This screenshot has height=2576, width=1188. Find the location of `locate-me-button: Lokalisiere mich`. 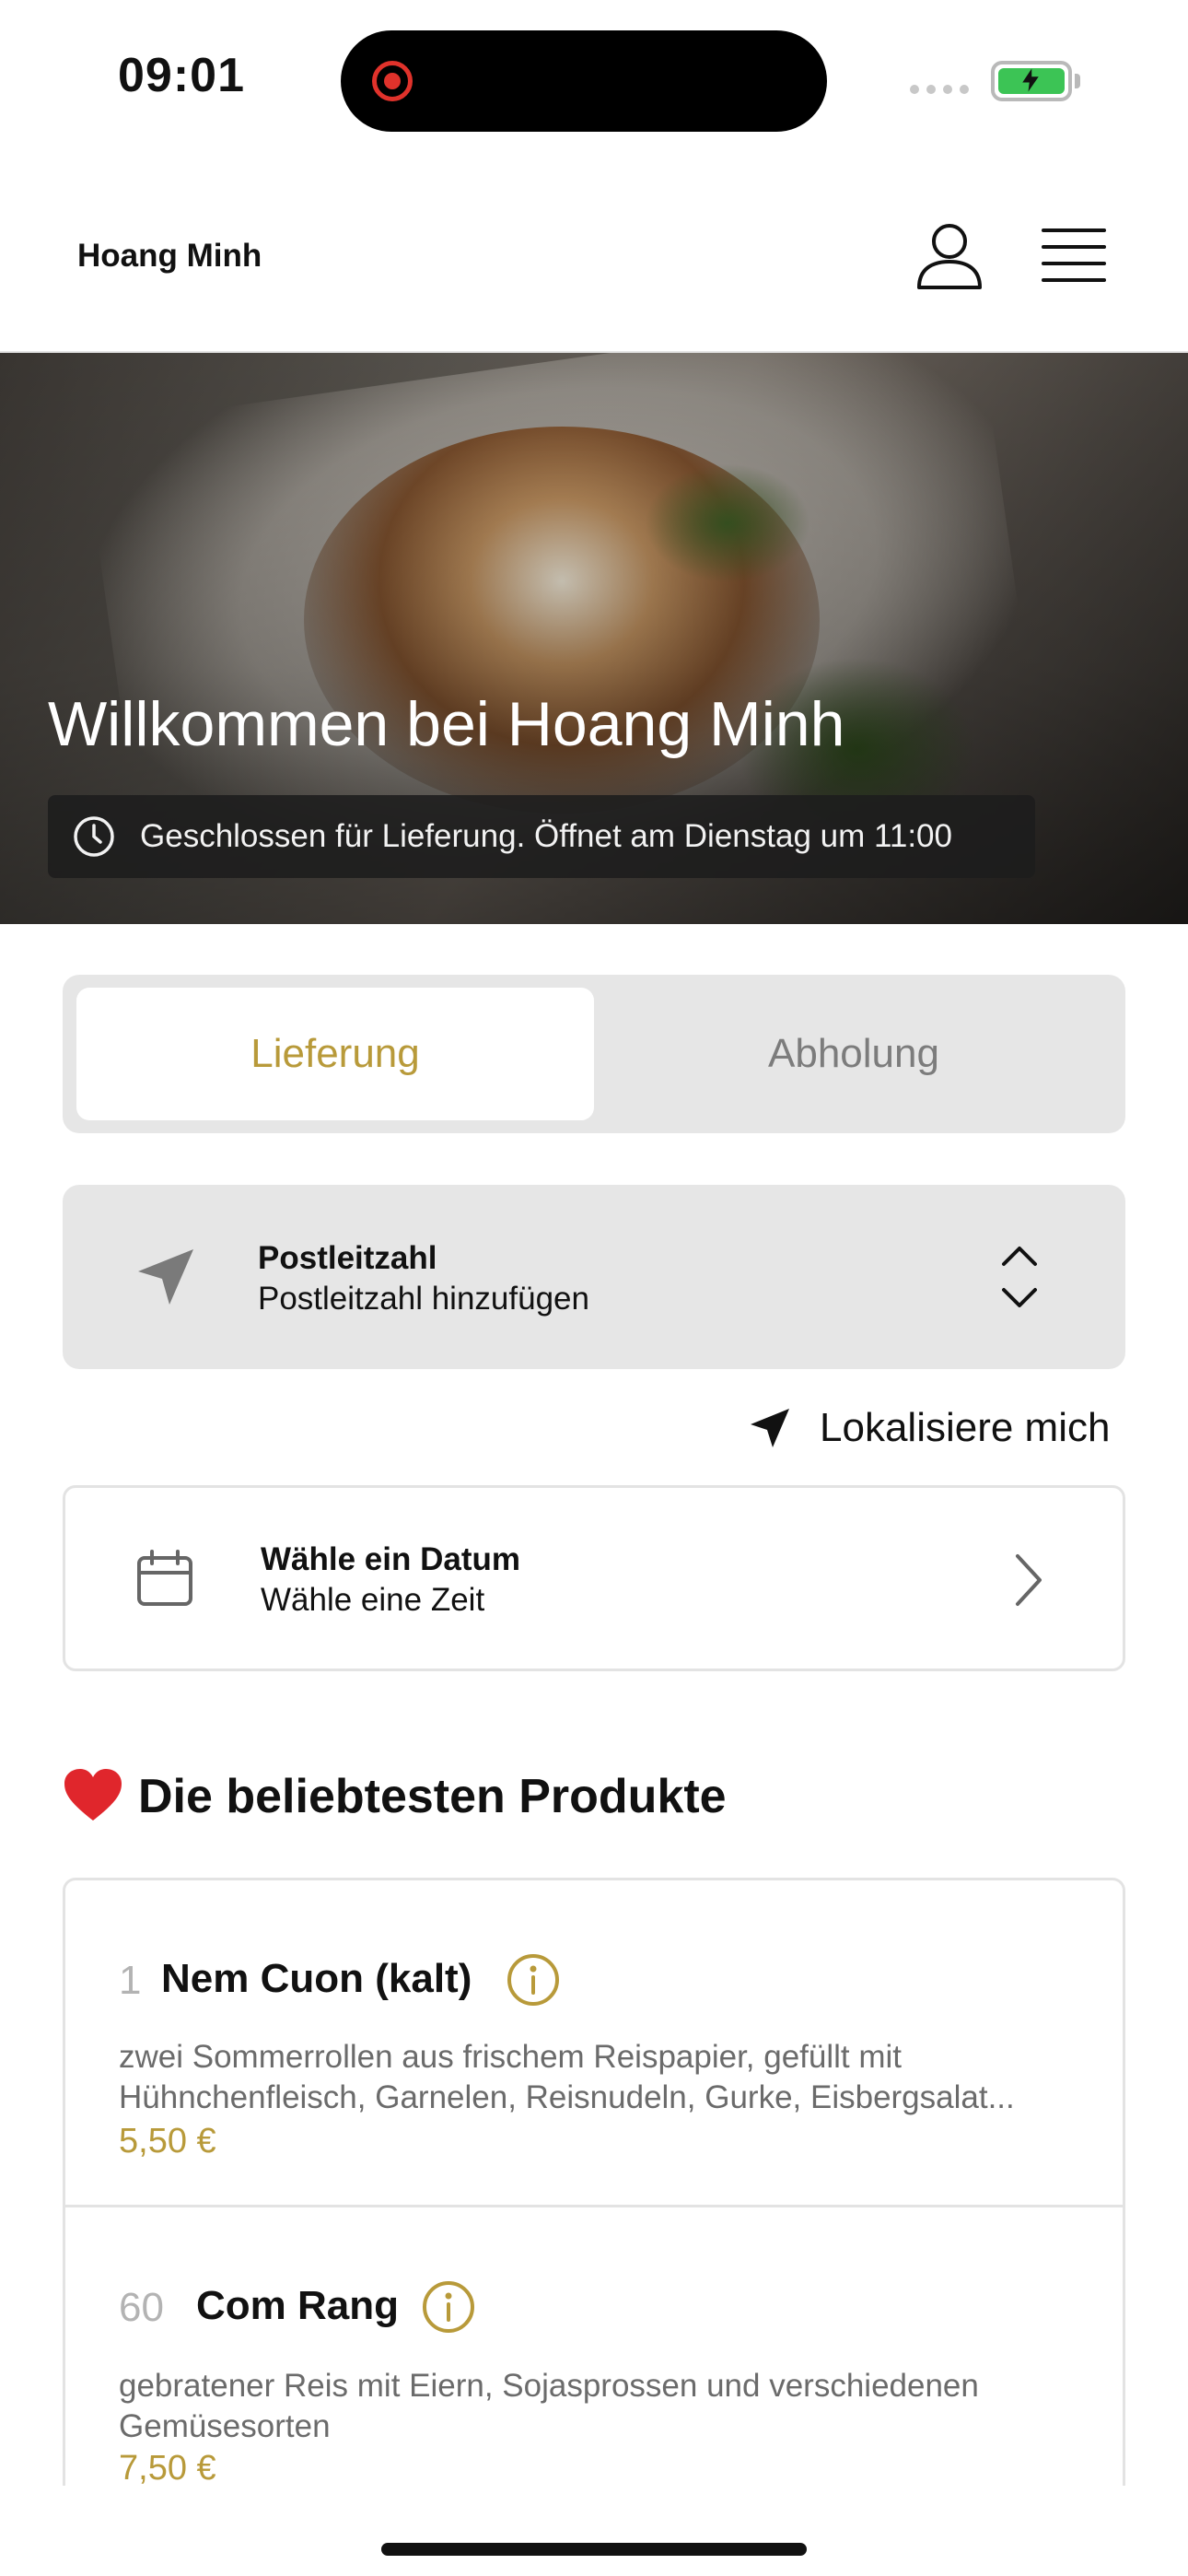

locate-me-button: Lokalisiere mich is located at coordinates (929, 1428).